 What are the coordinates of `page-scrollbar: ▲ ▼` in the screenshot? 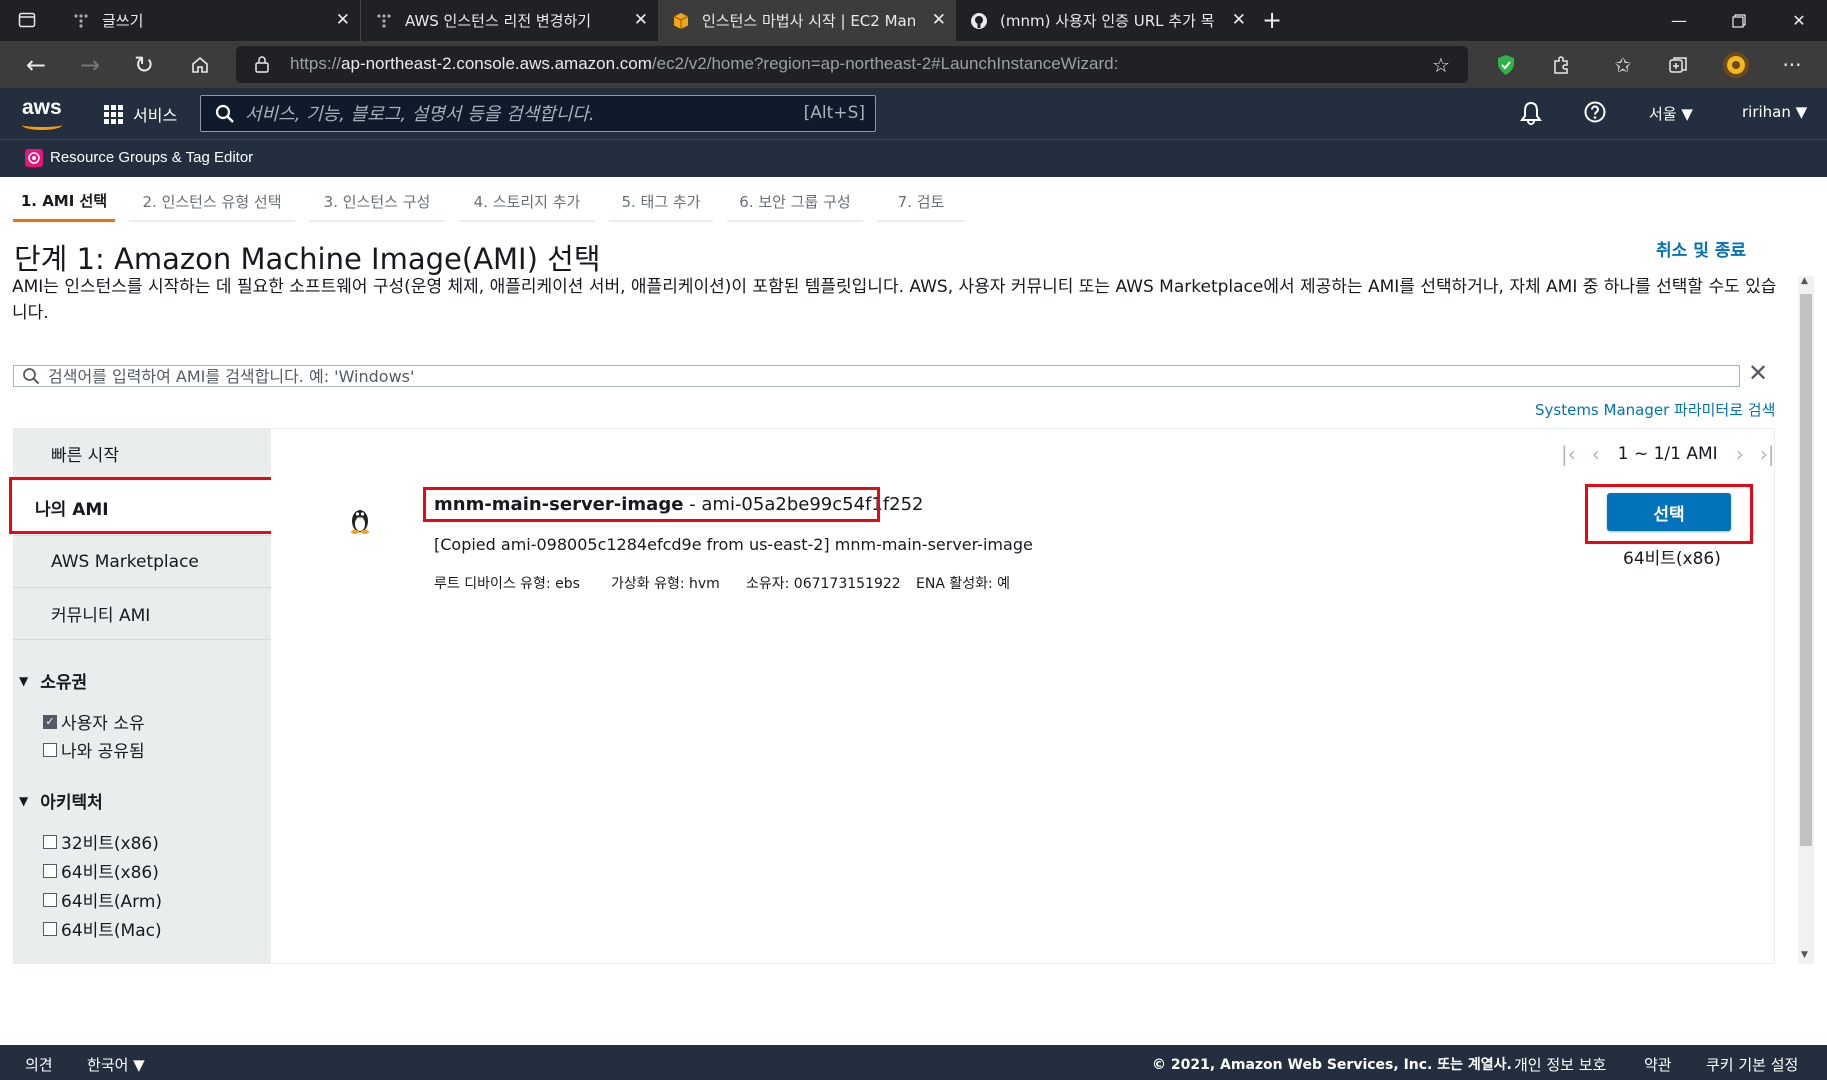 It's located at (1806, 620).